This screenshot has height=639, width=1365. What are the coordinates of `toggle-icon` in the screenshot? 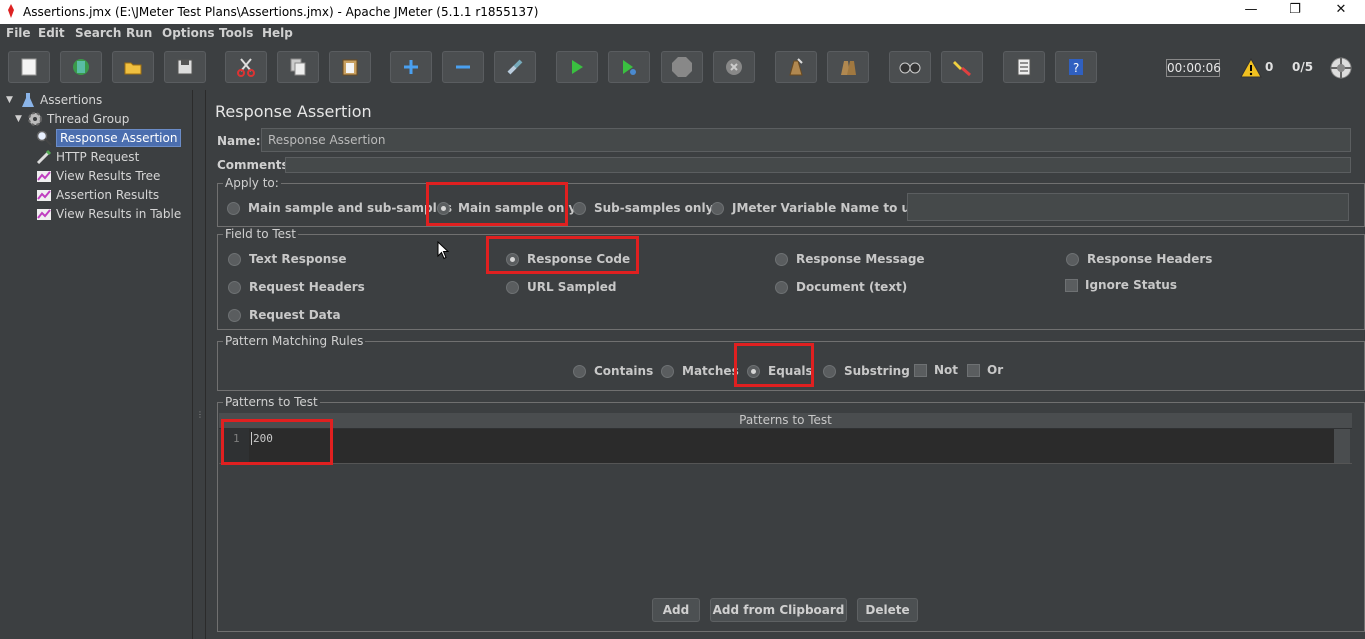 It's located at (515, 67).